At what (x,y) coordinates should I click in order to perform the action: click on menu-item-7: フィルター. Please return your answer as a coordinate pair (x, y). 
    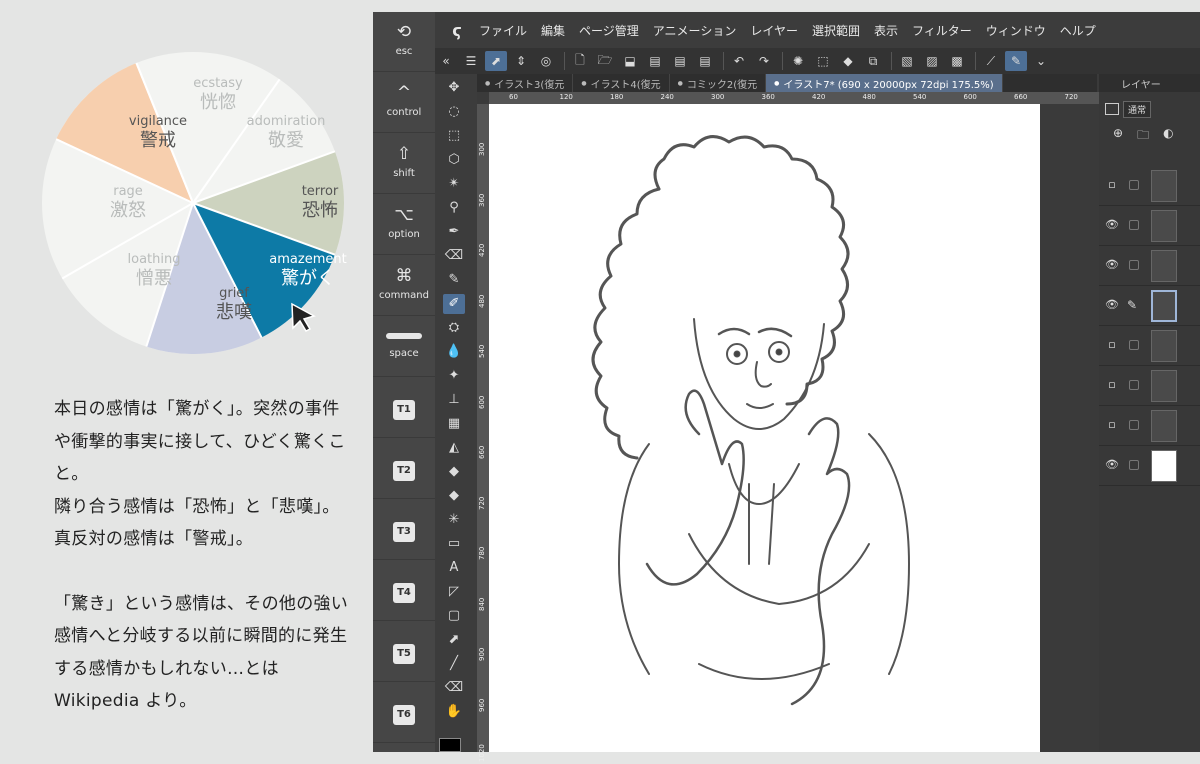
    Looking at the image, I should click on (942, 30).